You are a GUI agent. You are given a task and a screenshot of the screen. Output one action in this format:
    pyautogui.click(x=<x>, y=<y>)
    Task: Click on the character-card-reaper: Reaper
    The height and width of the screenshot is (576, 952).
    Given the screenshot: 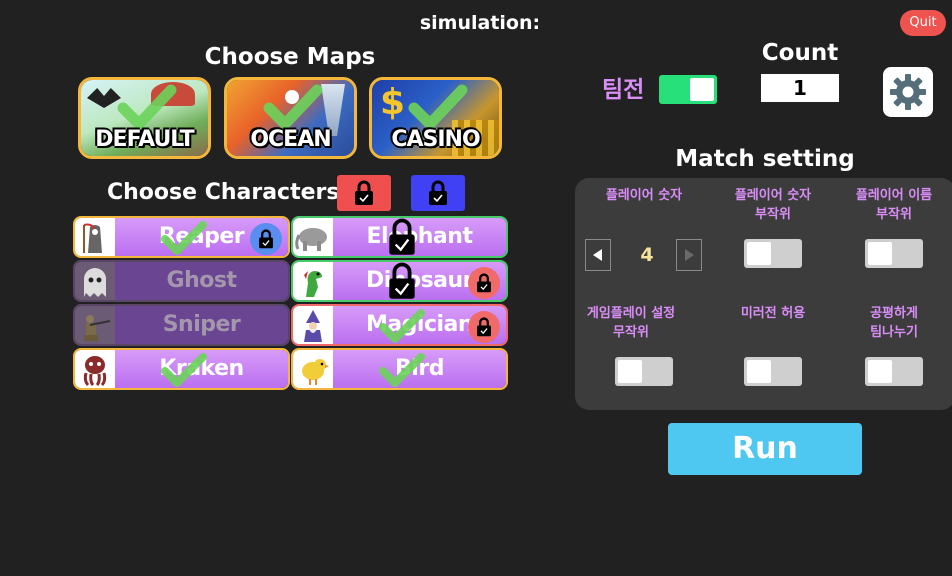 What is the action you would take?
    pyautogui.click(x=181, y=237)
    